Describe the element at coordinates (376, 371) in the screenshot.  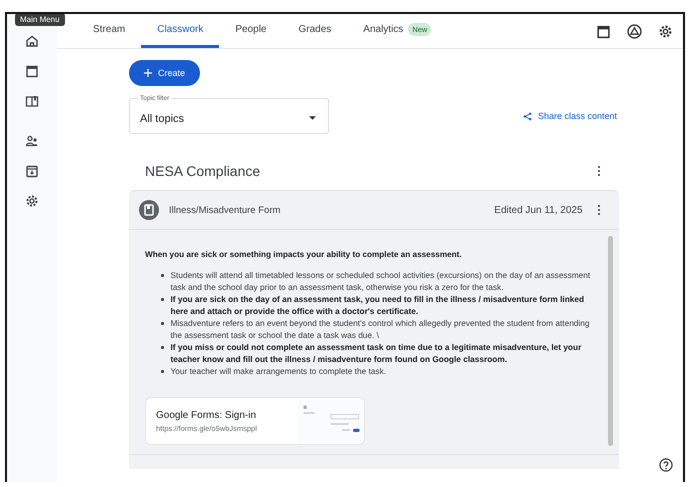
I see `bullet-item: Your teacher will make arrangements to complete the task.` at that location.